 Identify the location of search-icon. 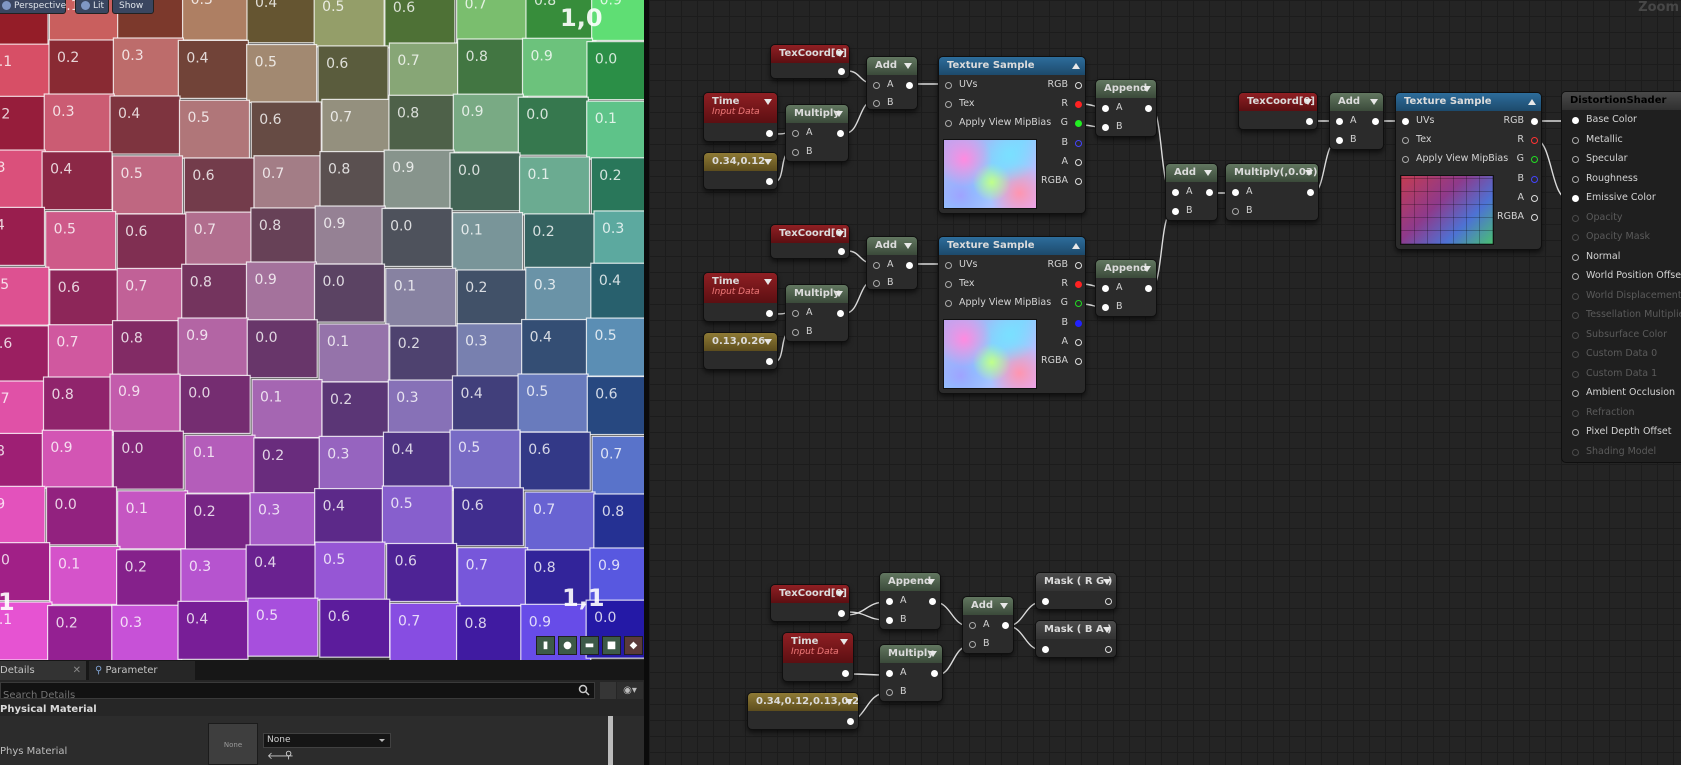
(584, 690).